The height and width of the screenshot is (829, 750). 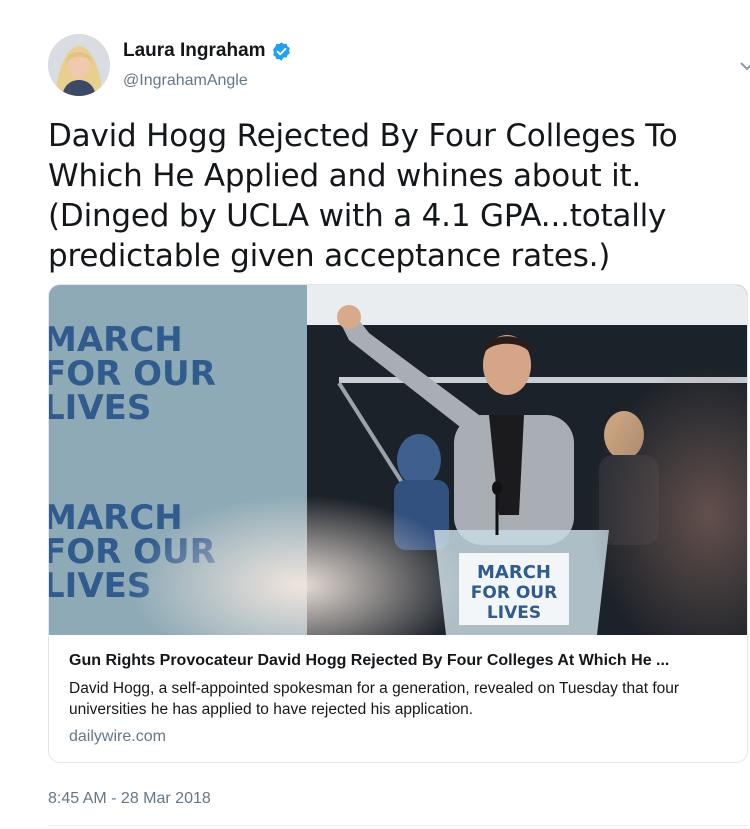 What do you see at coordinates (514, 572) in the screenshot?
I see `podium-sign-text: MARCH` at bounding box center [514, 572].